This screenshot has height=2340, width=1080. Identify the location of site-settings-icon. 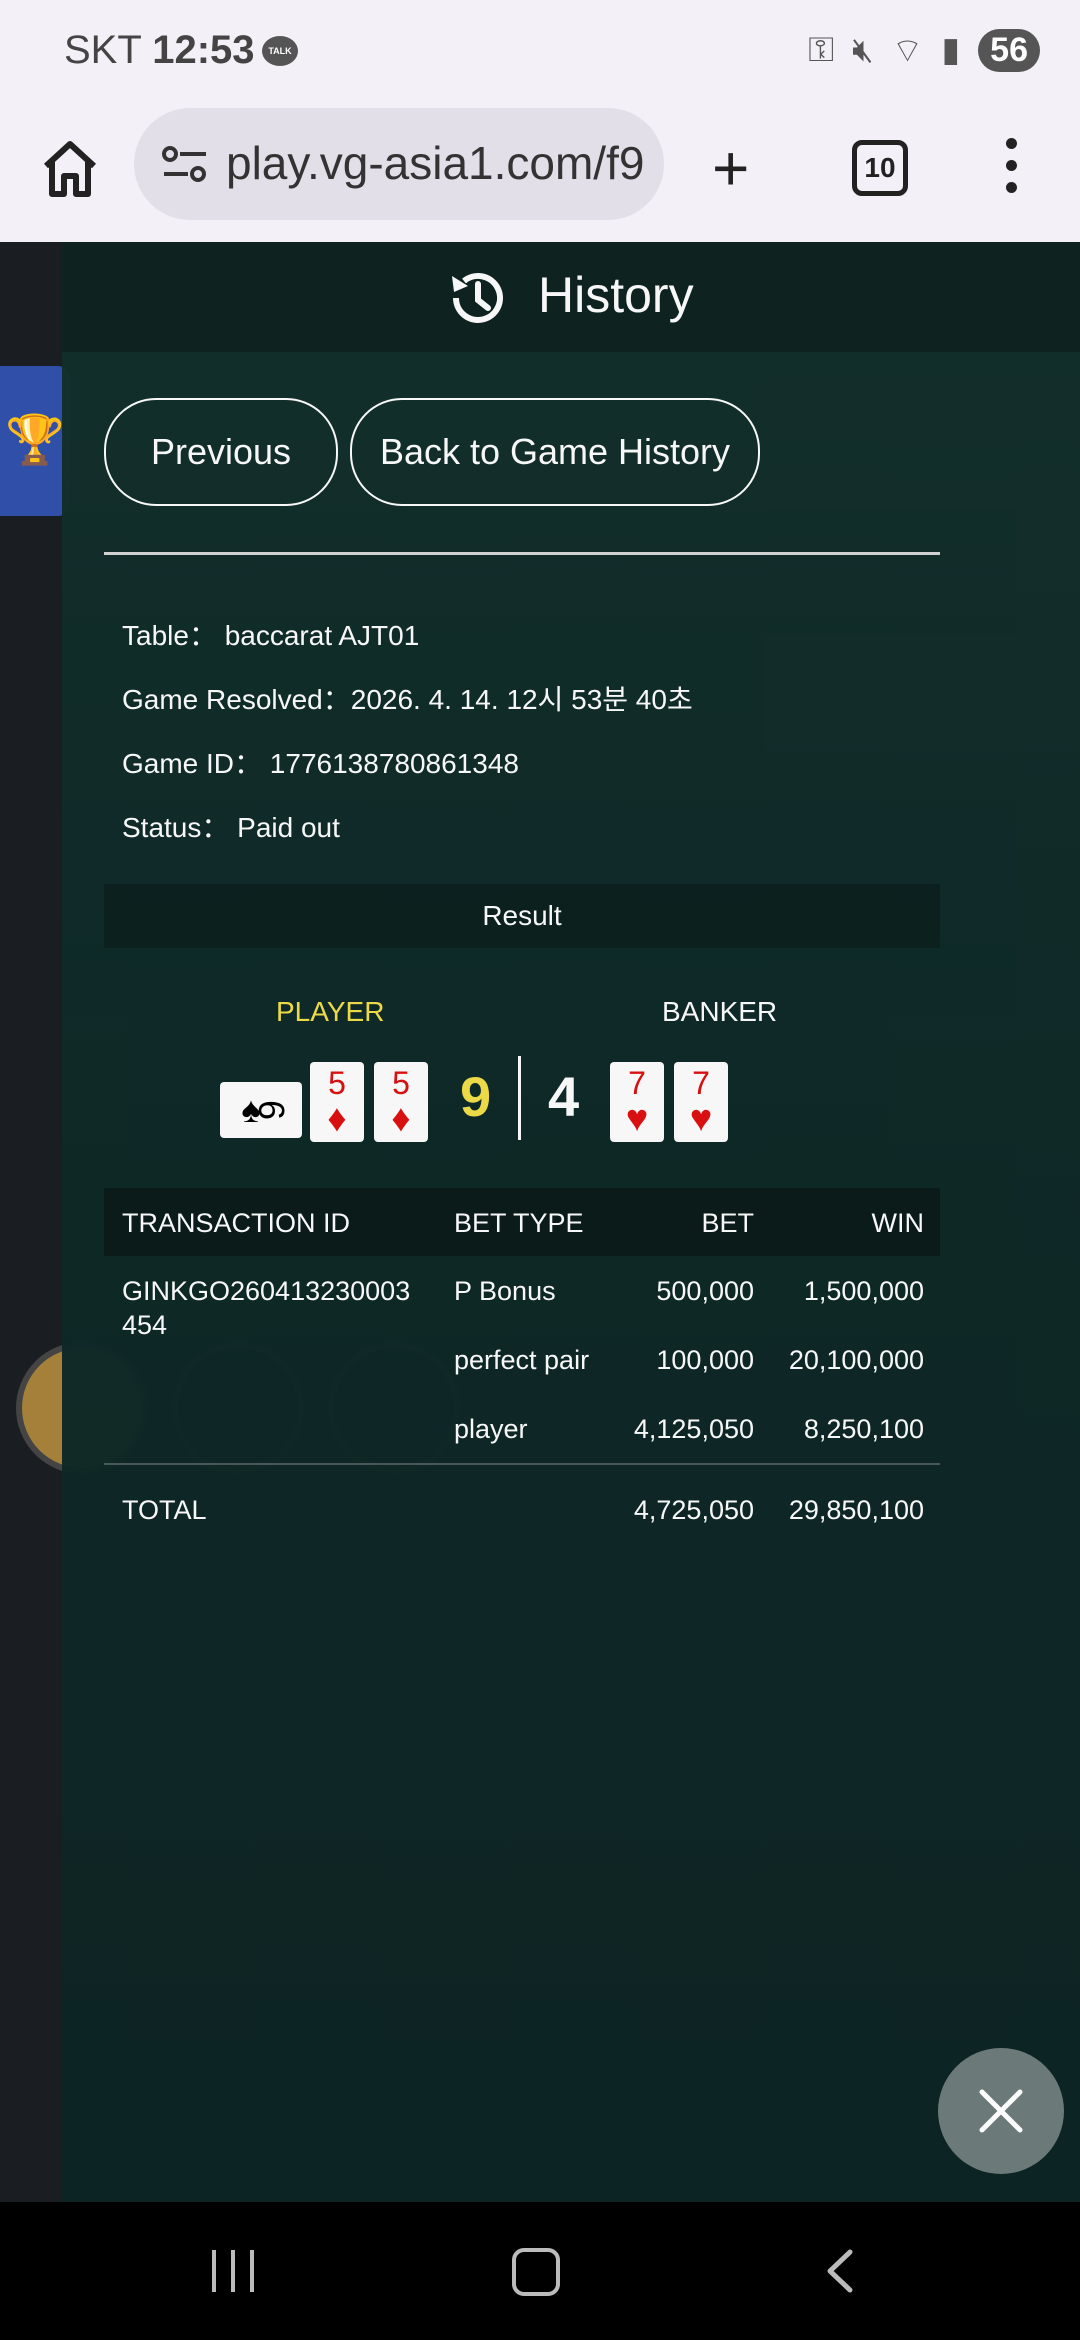
(185, 164).